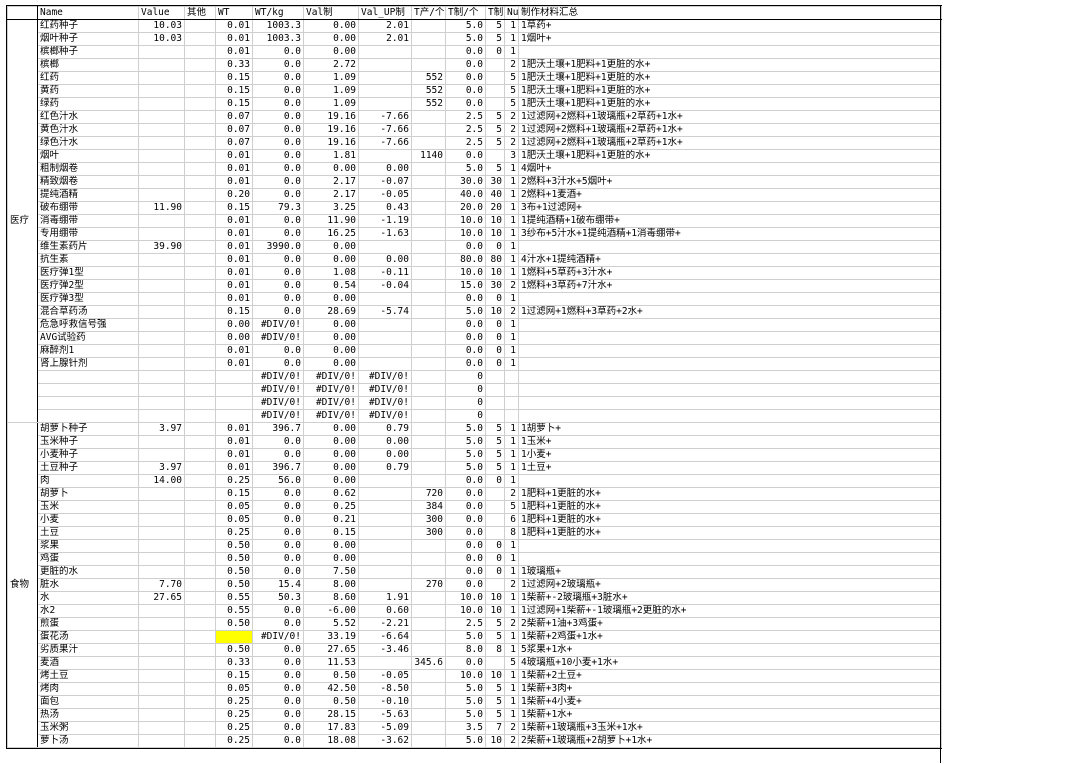  What do you see at coordinates (88, 182) in the screenshot?
I see `table-cell: 精致烟卷` at bounding box center [88, 182].